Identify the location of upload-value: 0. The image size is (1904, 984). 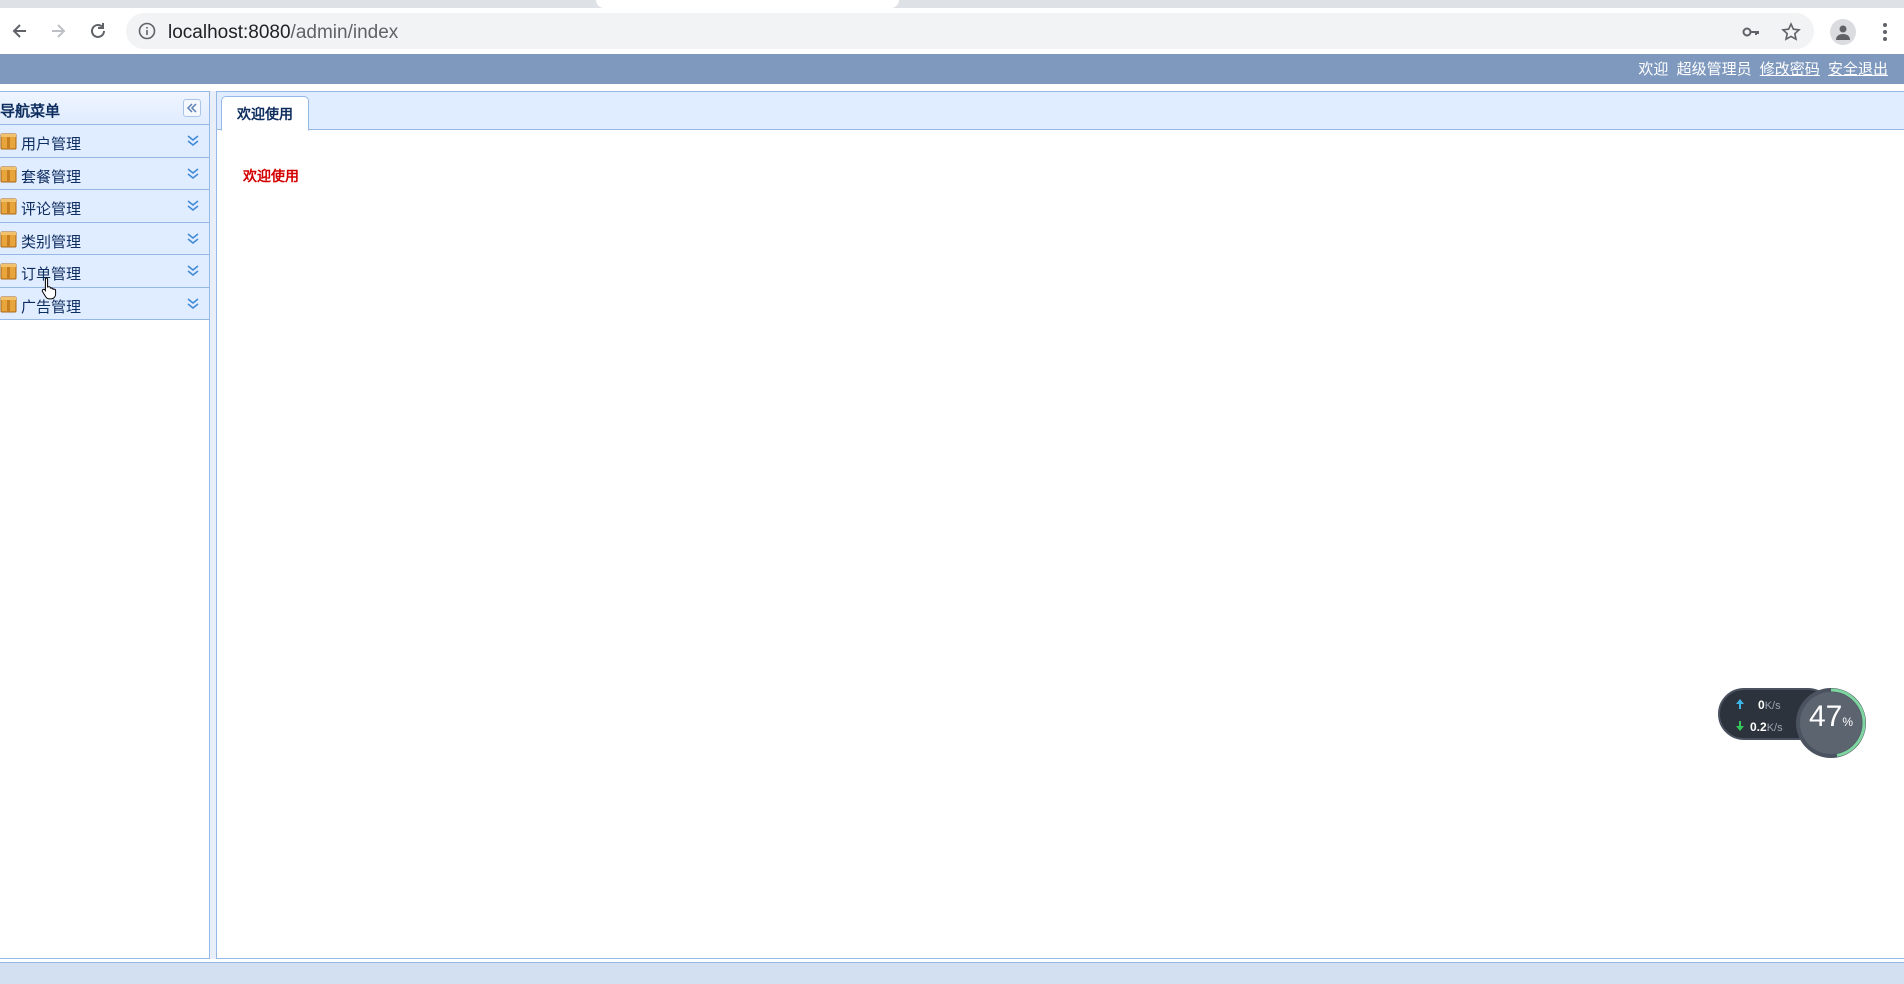
(1761, 705).